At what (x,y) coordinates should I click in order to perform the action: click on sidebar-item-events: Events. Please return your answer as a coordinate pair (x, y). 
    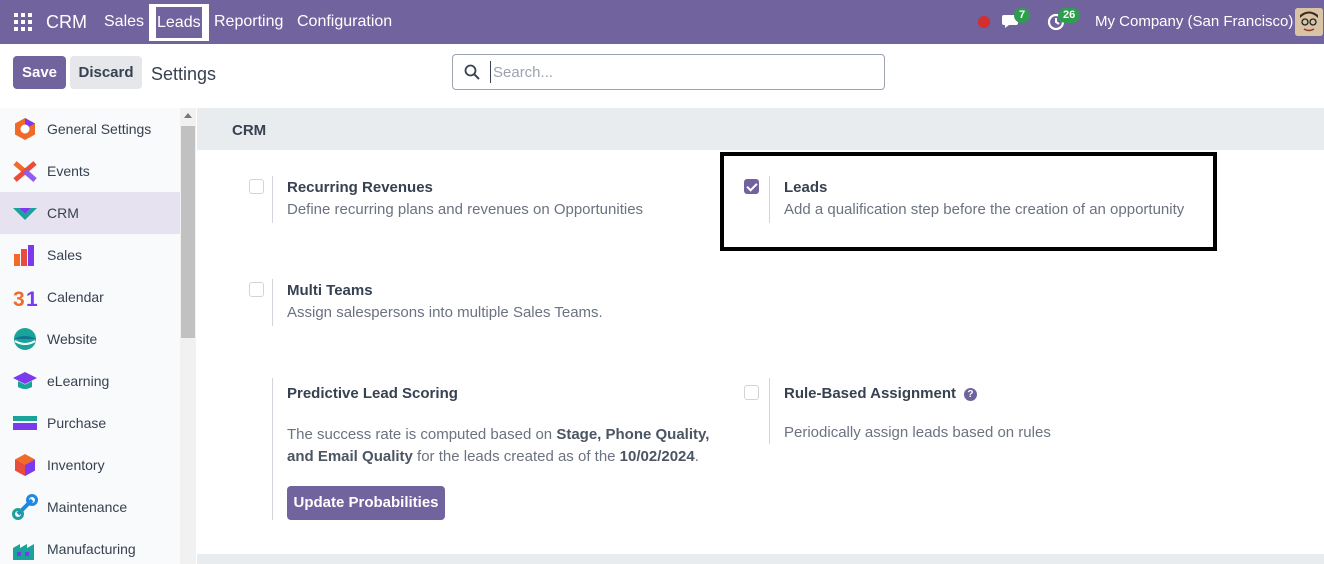
    Looking at the image, I should click on (90, 171).